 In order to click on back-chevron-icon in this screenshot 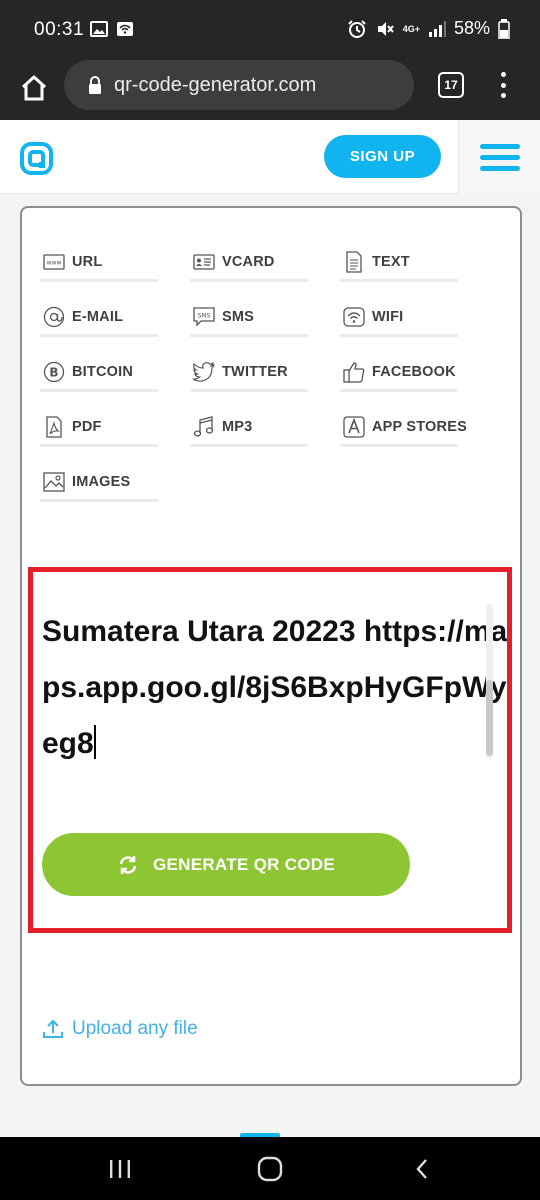, I will do `click(421, 1169)`.